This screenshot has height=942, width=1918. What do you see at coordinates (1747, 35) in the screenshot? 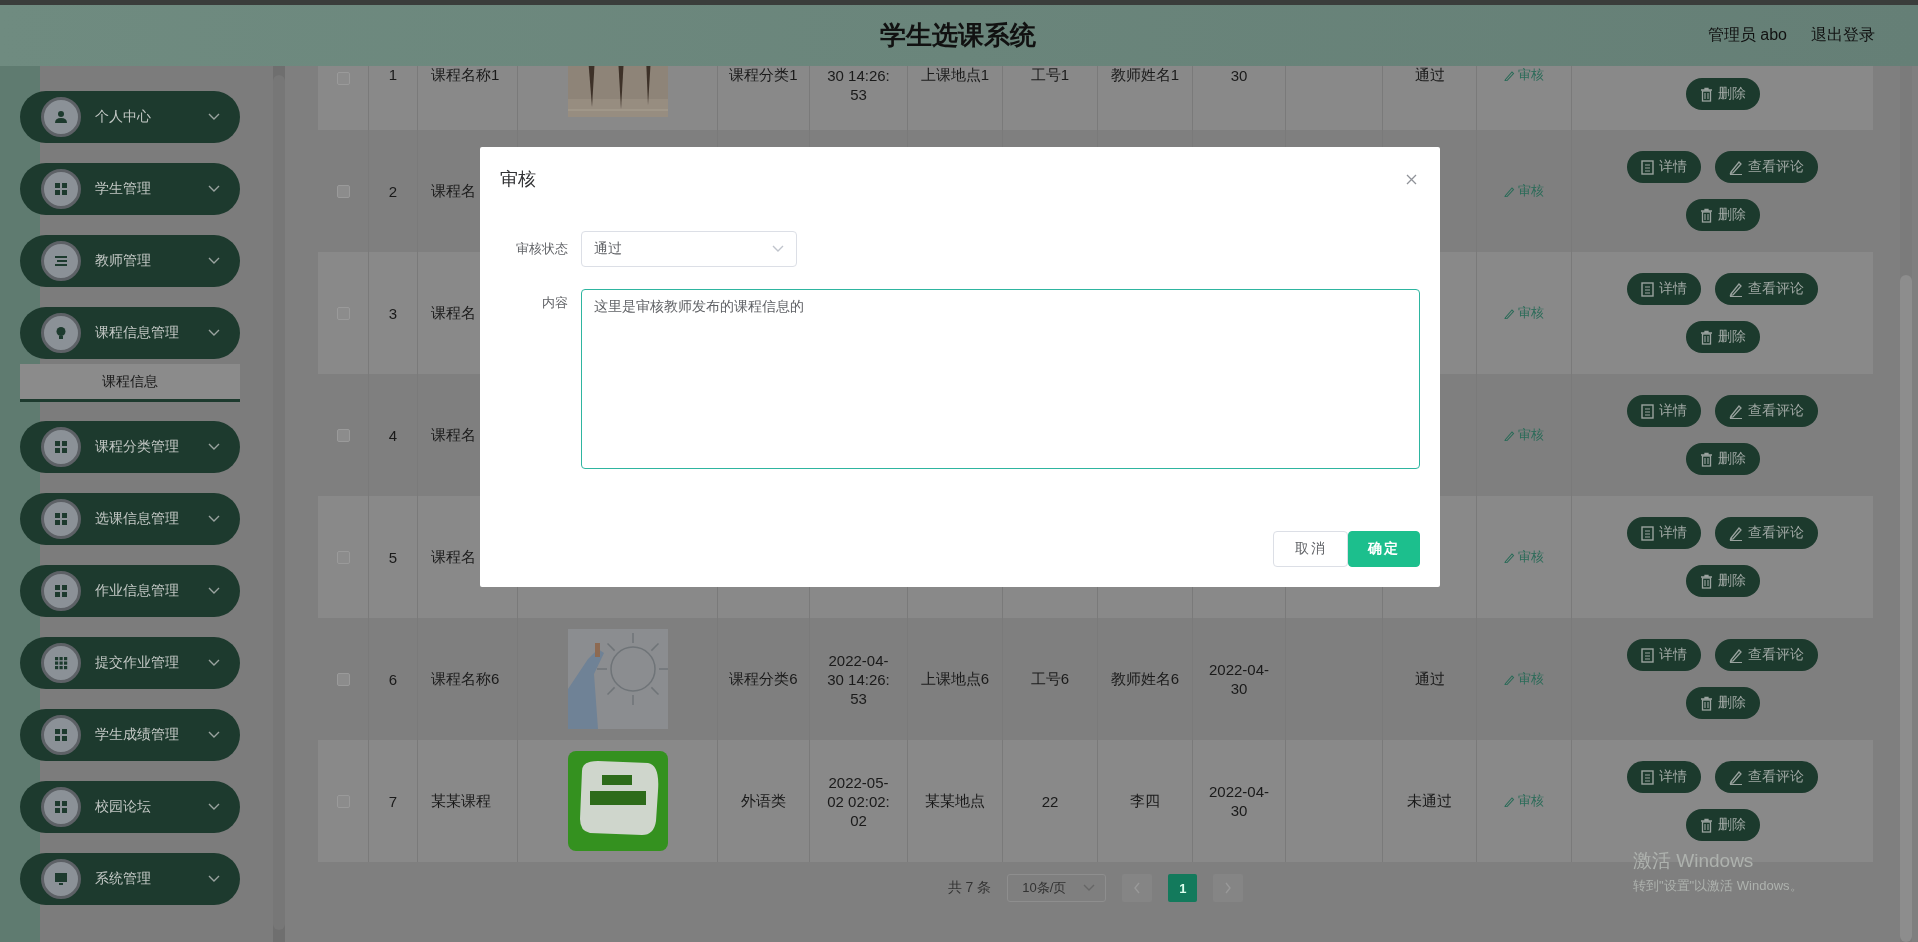
I see `user-label: 管理员 abo` at bounding box center [1747, 35].